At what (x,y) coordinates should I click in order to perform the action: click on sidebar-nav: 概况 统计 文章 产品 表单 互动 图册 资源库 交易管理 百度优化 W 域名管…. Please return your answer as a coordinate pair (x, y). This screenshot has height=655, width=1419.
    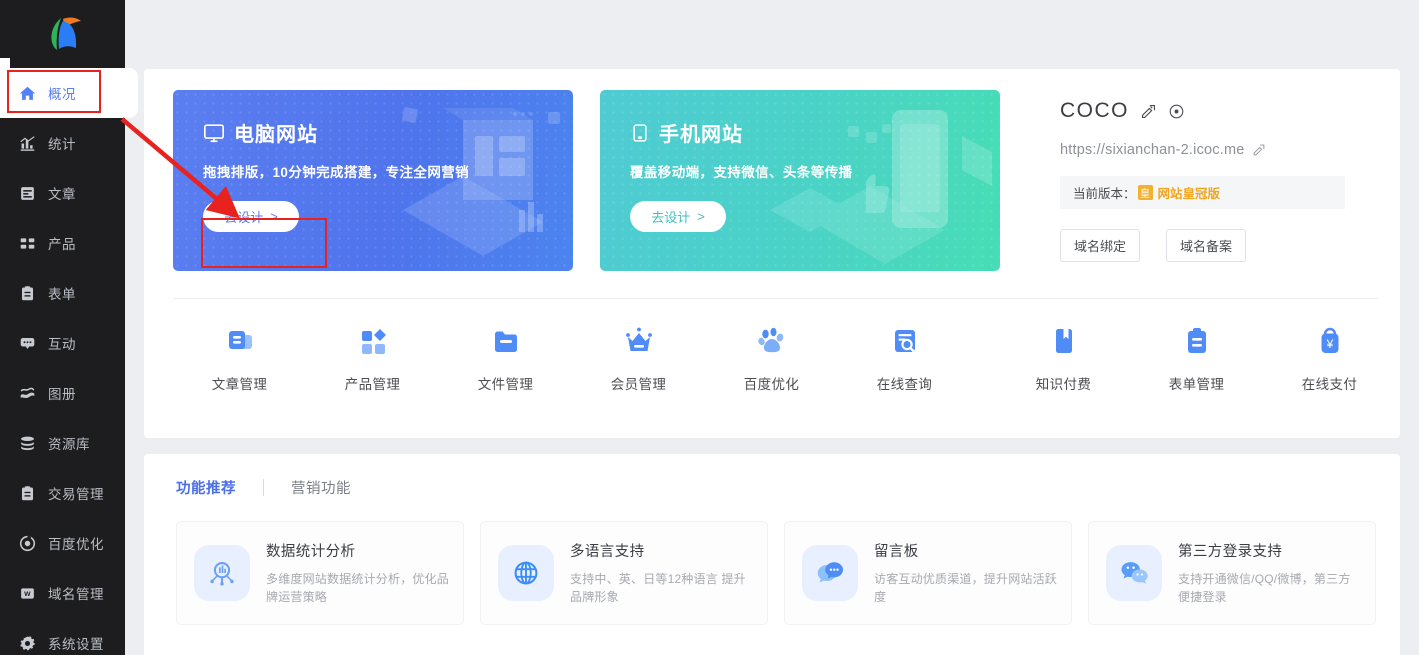
    Looking at the image, I should click on (69, 356).